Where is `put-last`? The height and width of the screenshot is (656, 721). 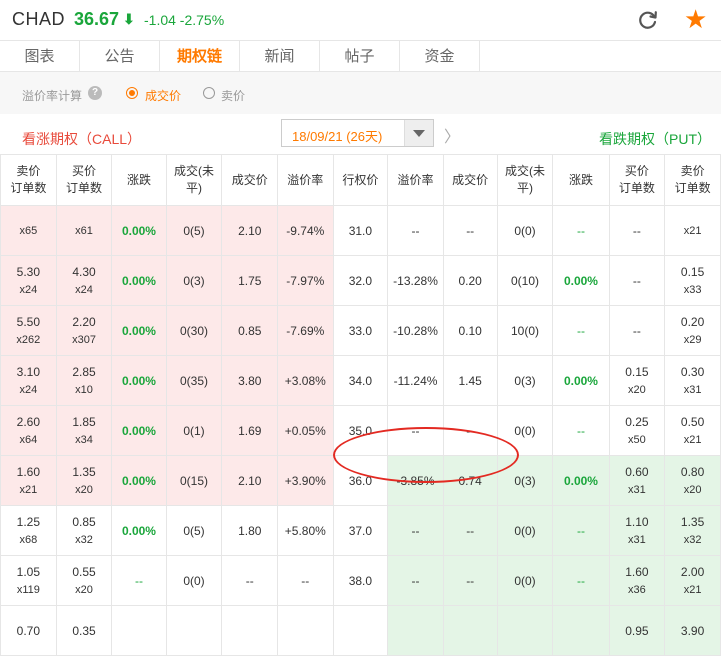
put-last is located at coordinates (470, 630).